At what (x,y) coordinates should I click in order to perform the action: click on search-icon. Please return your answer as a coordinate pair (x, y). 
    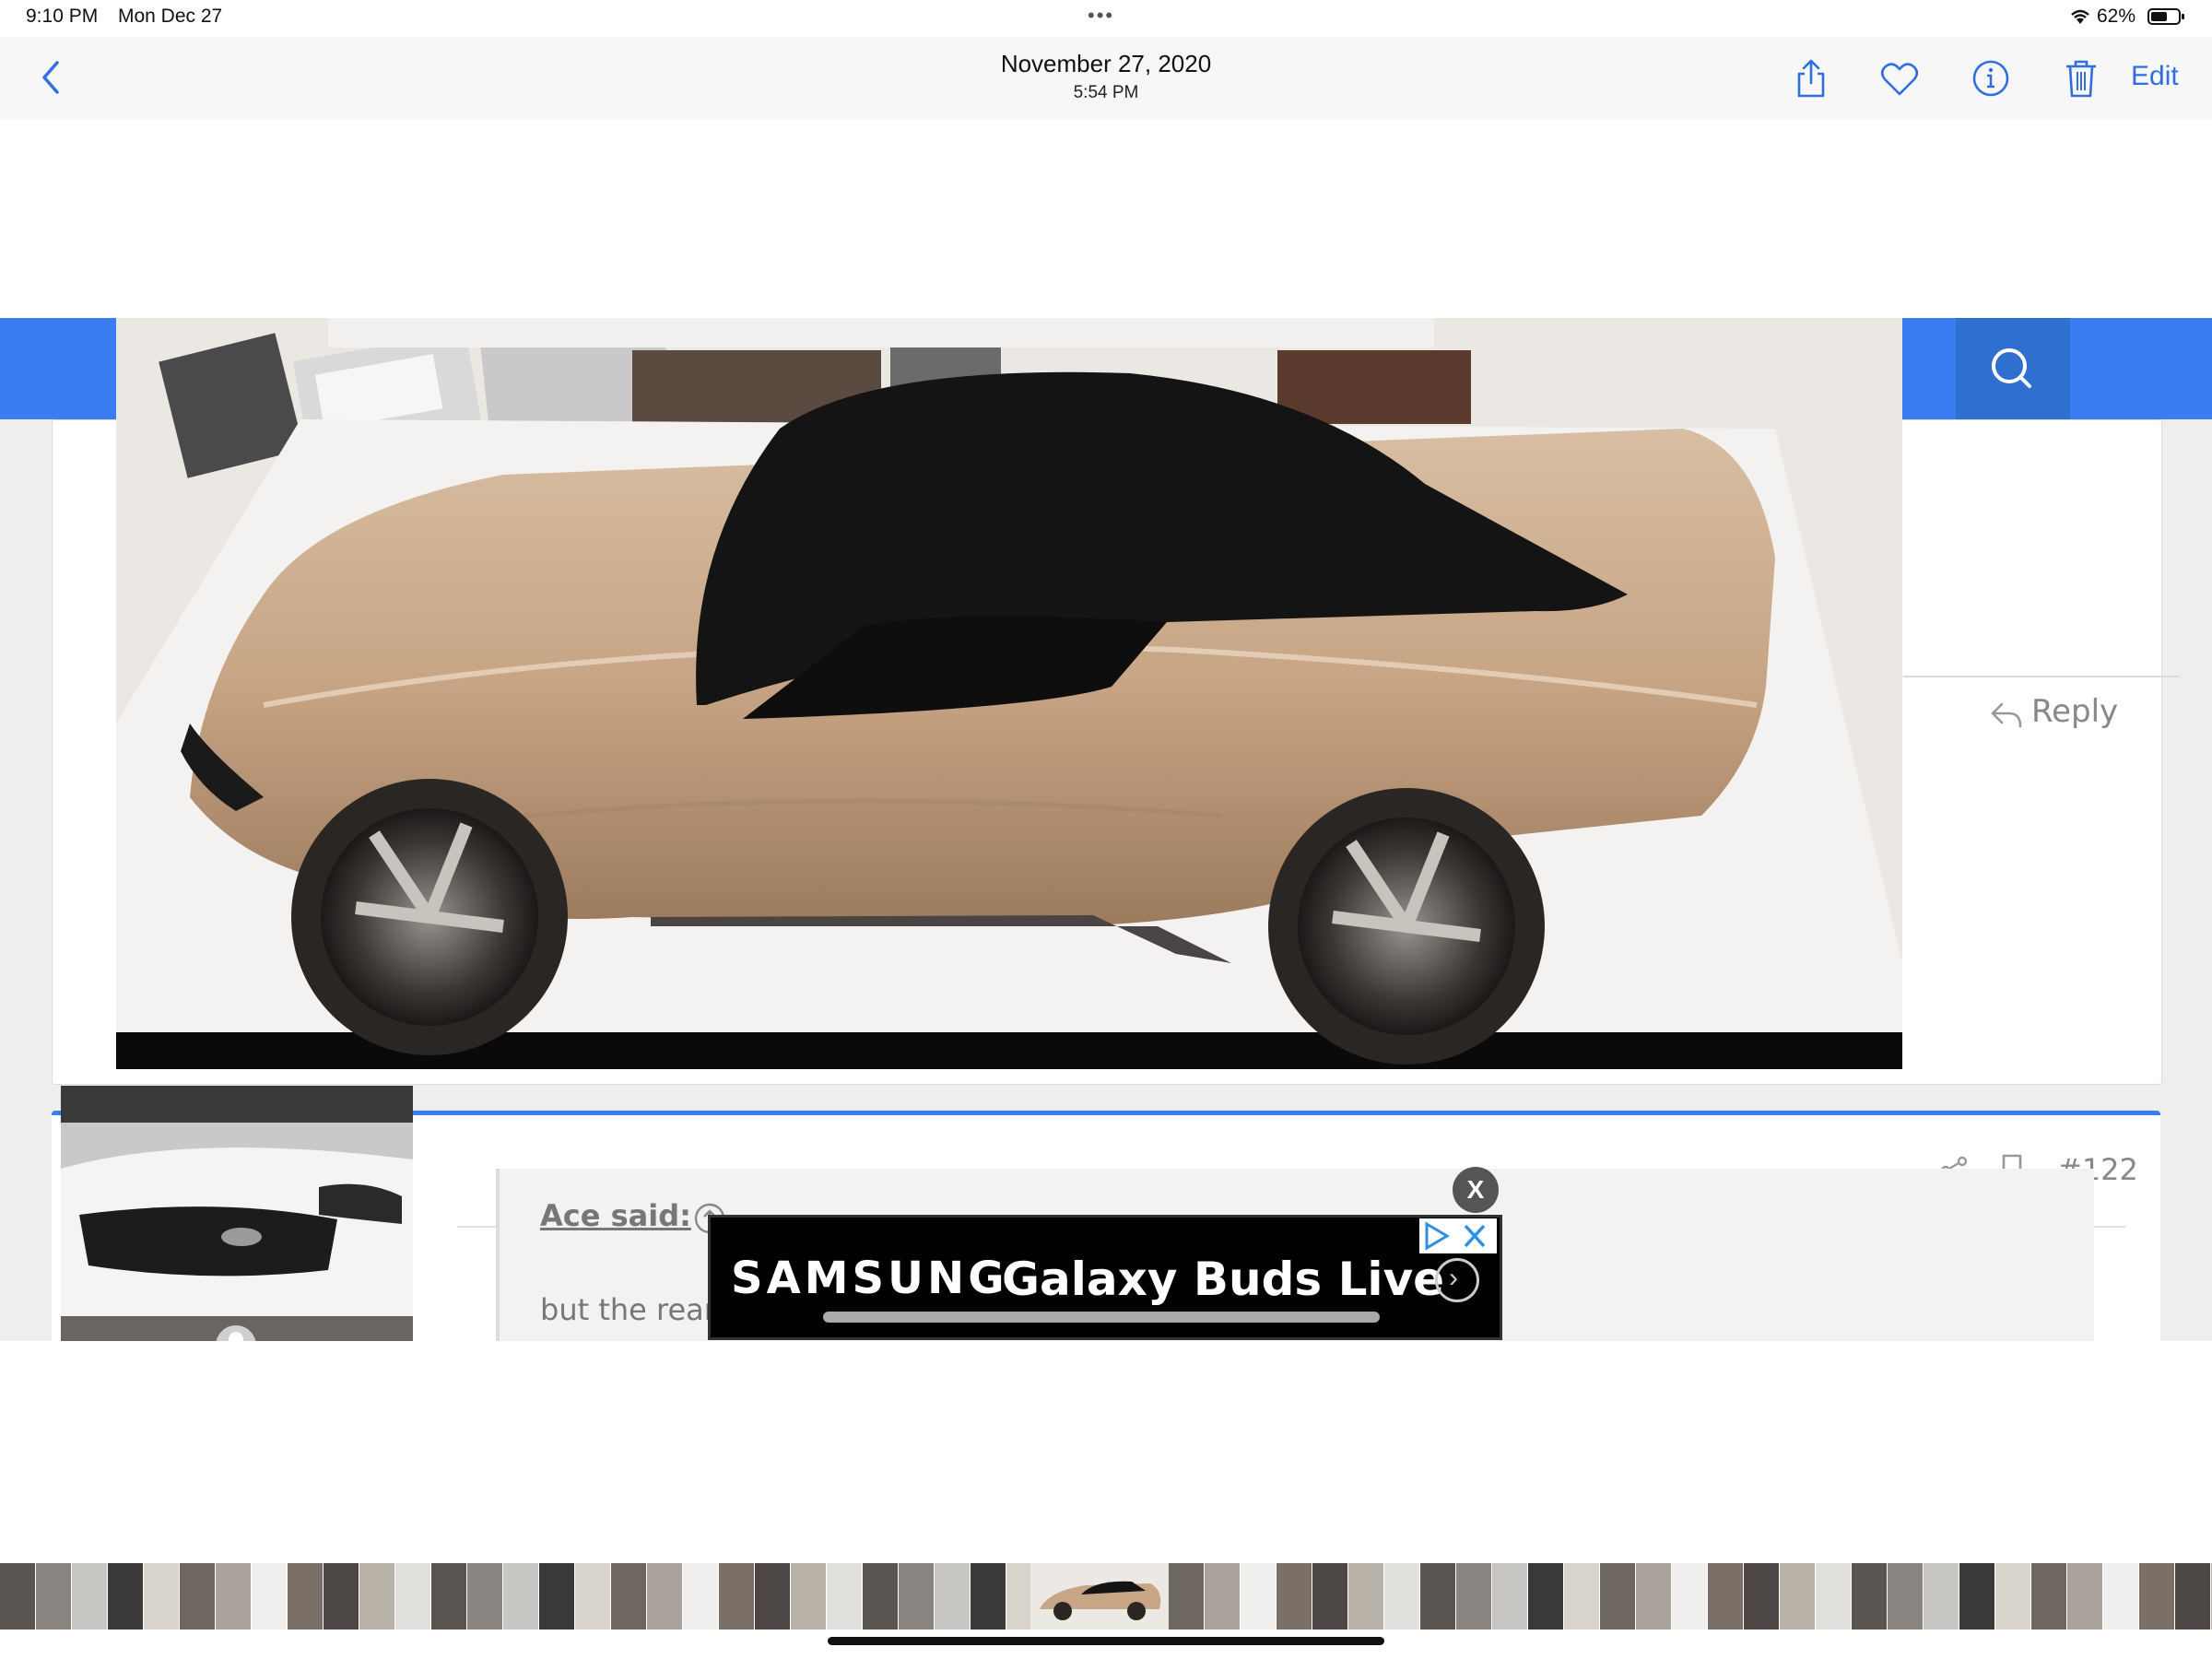
    Looking at the image, I should click on (2011, 368).